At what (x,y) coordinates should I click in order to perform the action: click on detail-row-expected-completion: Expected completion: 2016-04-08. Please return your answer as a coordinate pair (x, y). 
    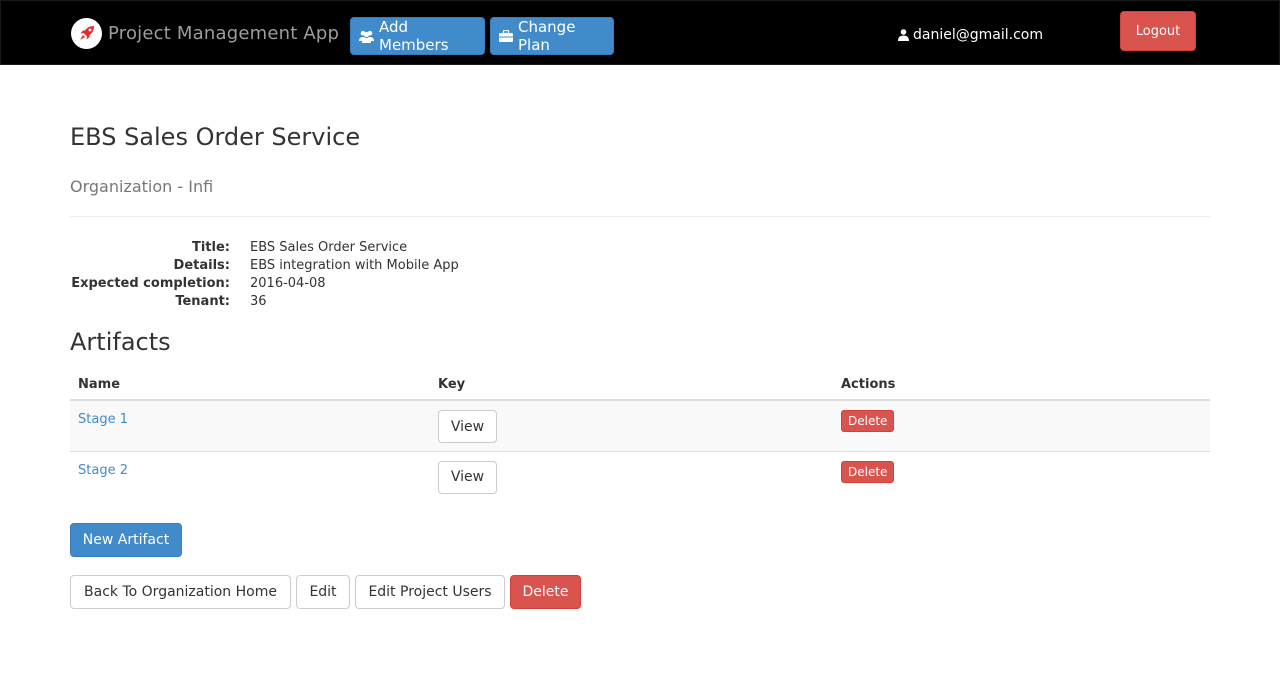
    Looking at the image, I should click on (370, 284).